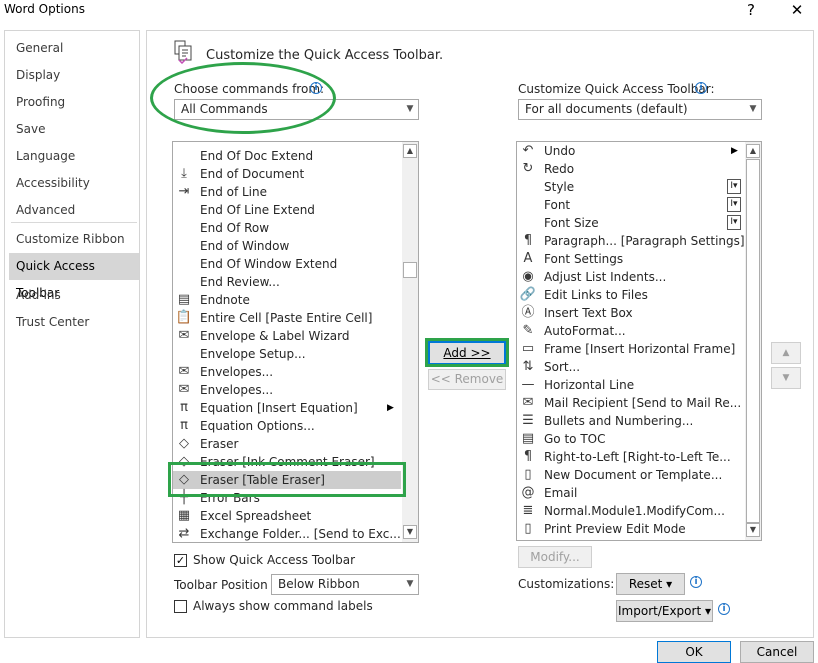 Image resolution: width=818 pixels, height=663 pixels. I want to click on remove-button: << Remove, so click(467, 379).